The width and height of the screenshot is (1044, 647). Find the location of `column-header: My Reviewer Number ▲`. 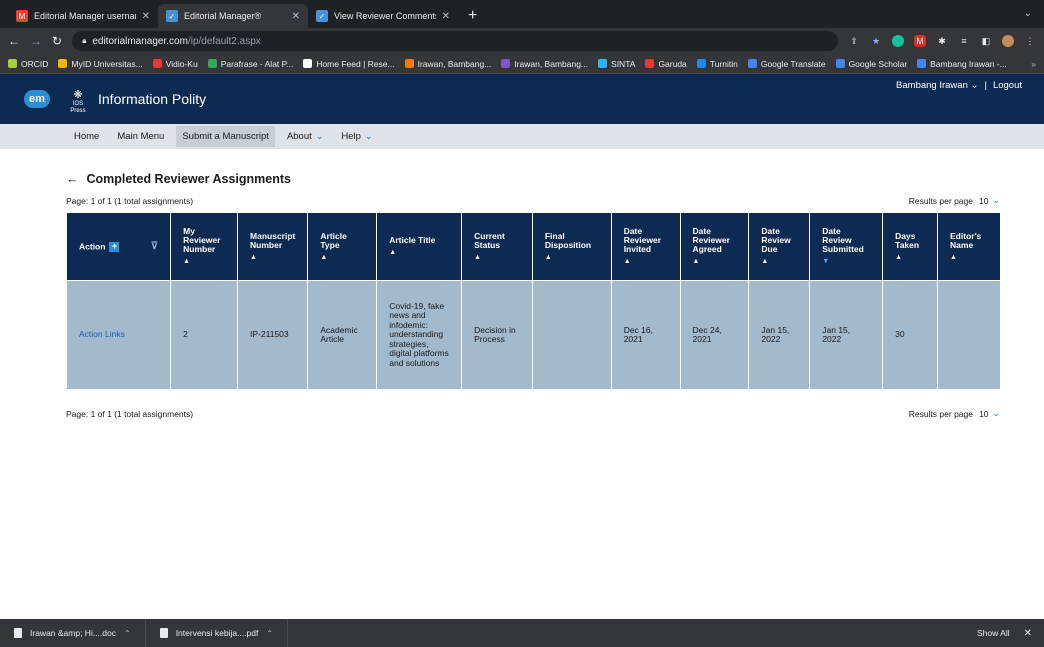

column-header: My Reviewer Number ▲ is located at coordinates (204, 246).